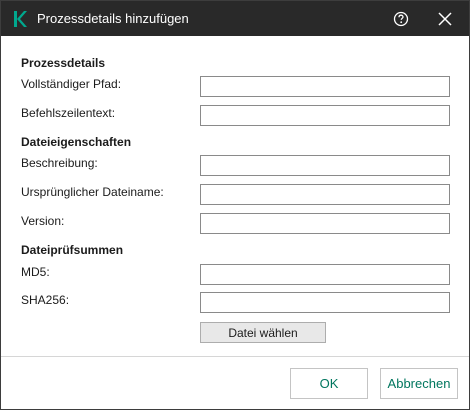 This screenshot has width=470, height=410. I want to click on ok-button: OK, so click(329, 383).